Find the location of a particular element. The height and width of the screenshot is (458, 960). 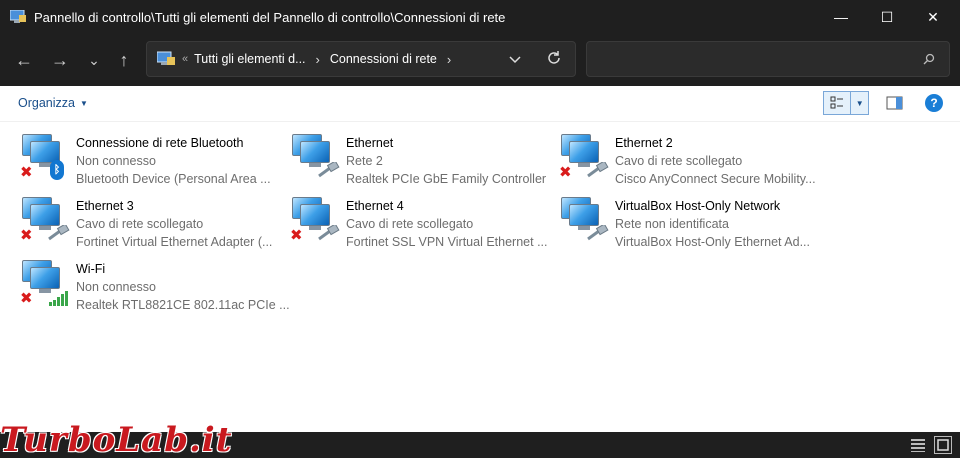

connection-name: Ethernet 3 is located at coordinates (105, 206).